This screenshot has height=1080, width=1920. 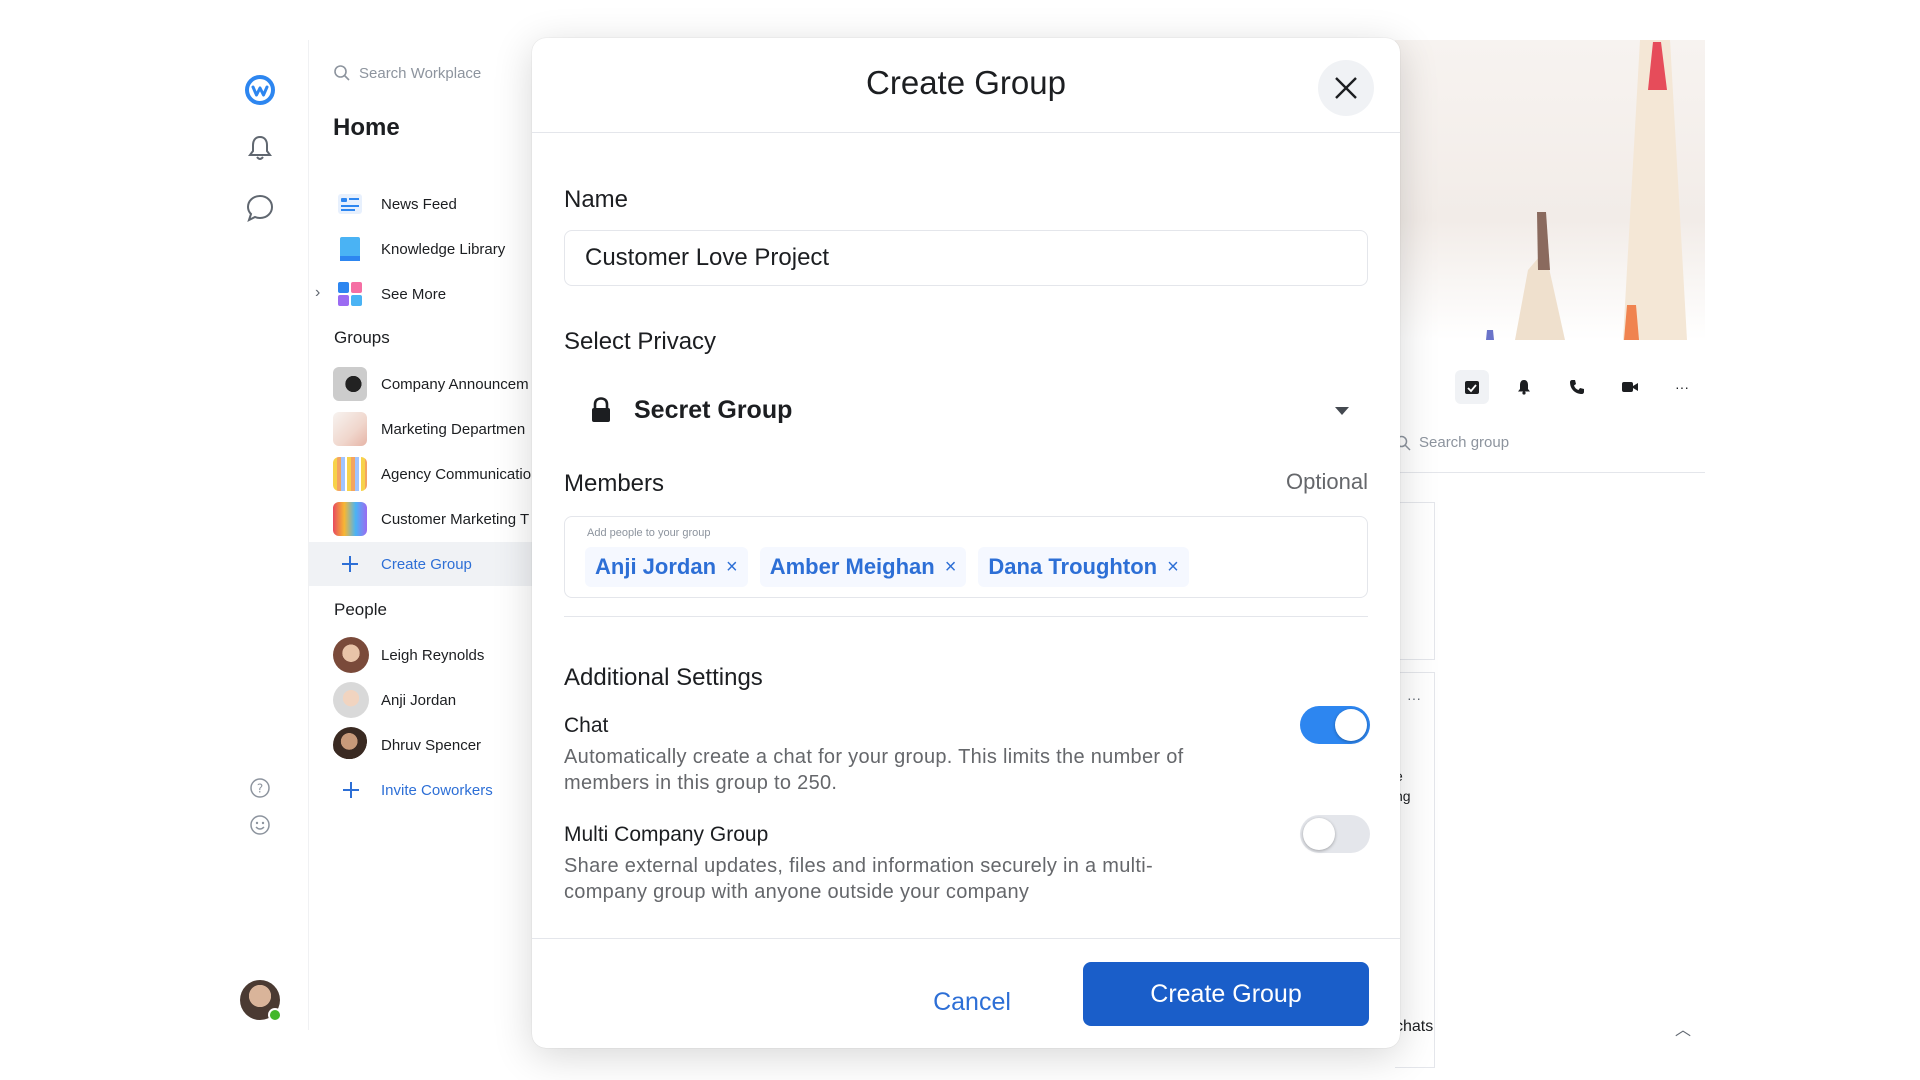 What do you see at coordinates (350, 204) in the screenshot?
I see `news-feed-icon` at bounding box center [350, 204].